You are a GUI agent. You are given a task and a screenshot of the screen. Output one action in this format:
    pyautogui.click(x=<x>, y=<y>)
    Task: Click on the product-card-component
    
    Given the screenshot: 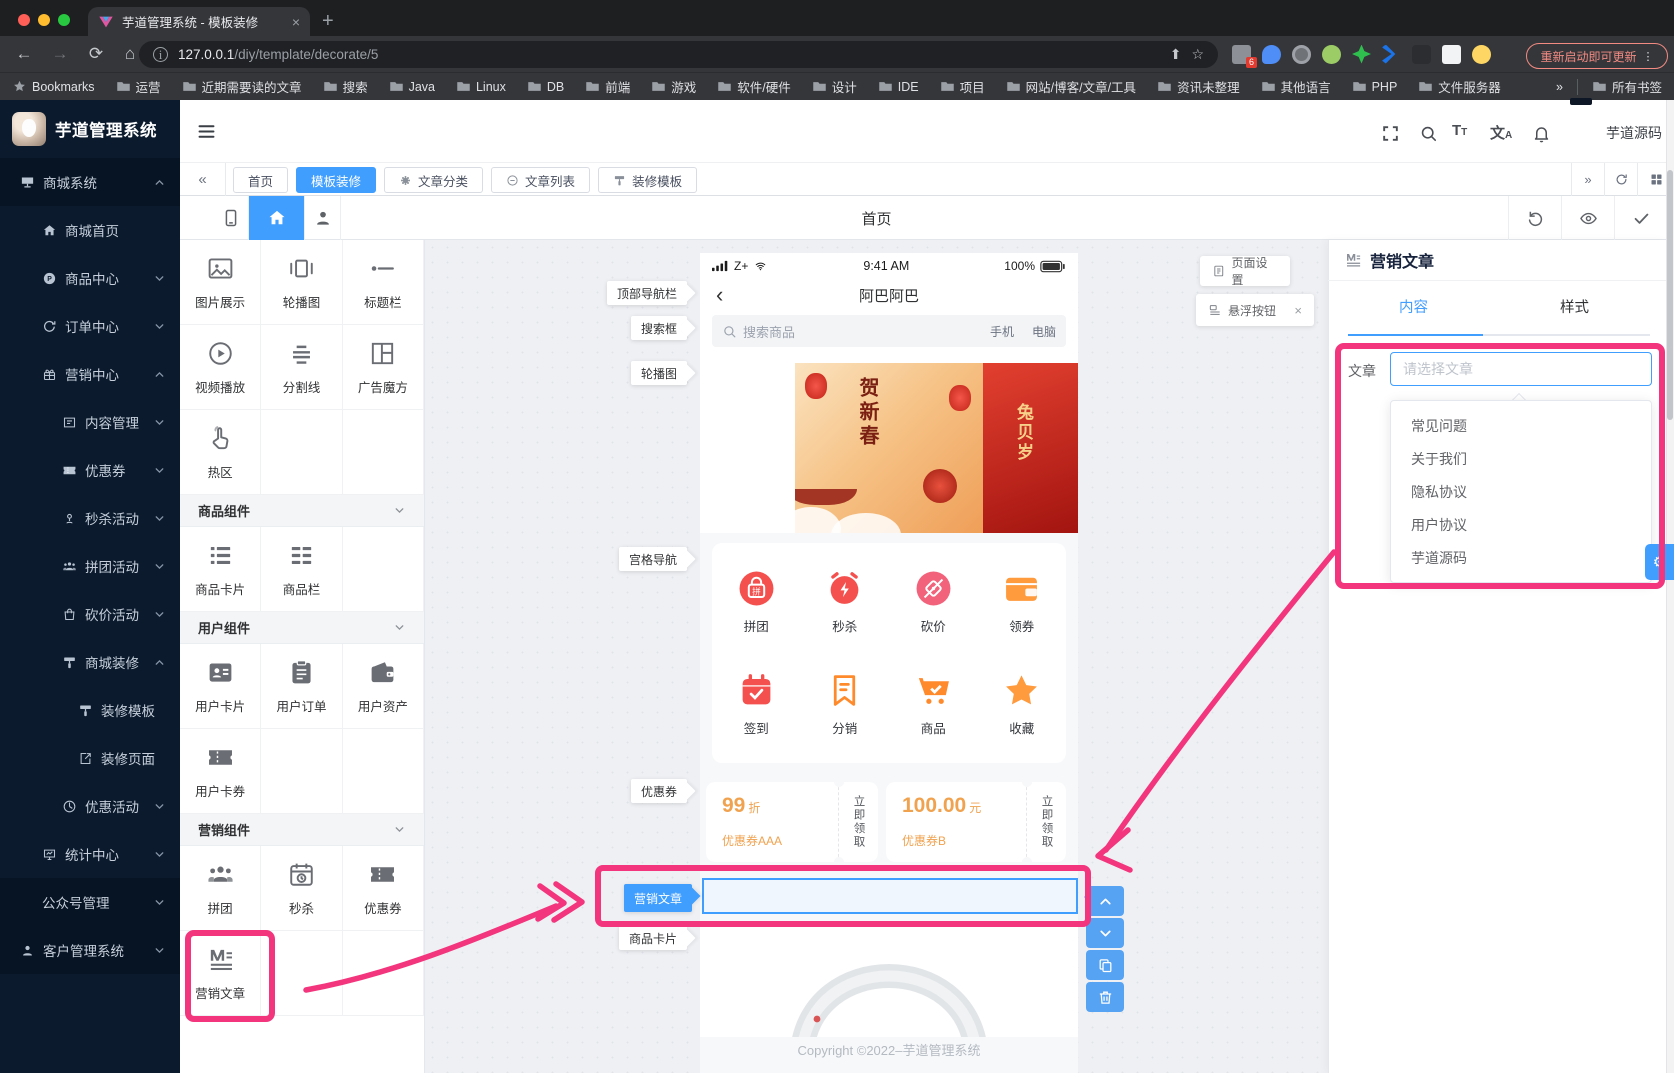 What is the action you would take?
    pyautogui.click(x=889, y=981)
    